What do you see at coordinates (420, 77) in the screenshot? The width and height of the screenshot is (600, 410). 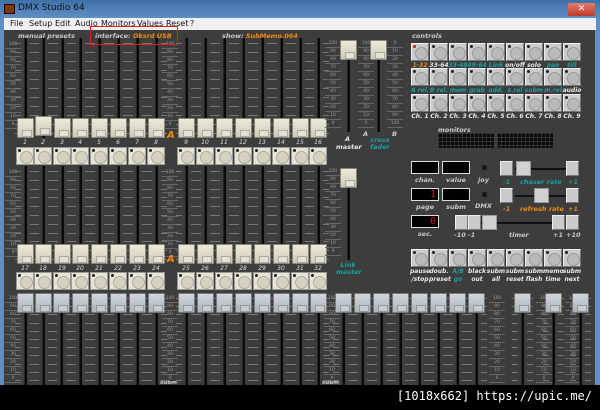 I see `control-button-a-rel-` at bounding box center [420, 77].